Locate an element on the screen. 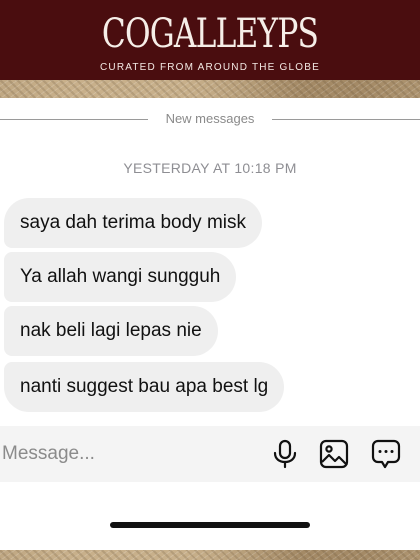 The width and height of the screenshot is (420, 560). message-bubble: nak beli lagi lepas nie is located at coordinates (111, 331).